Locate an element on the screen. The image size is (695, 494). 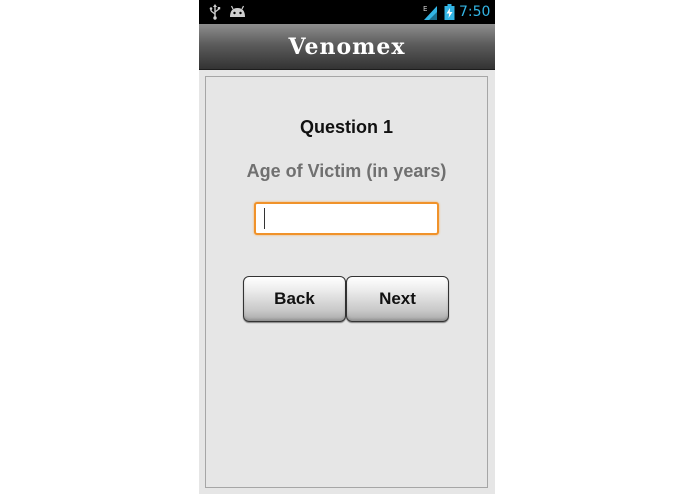
question-number: Question 1 is located at coordinates (346, 127).